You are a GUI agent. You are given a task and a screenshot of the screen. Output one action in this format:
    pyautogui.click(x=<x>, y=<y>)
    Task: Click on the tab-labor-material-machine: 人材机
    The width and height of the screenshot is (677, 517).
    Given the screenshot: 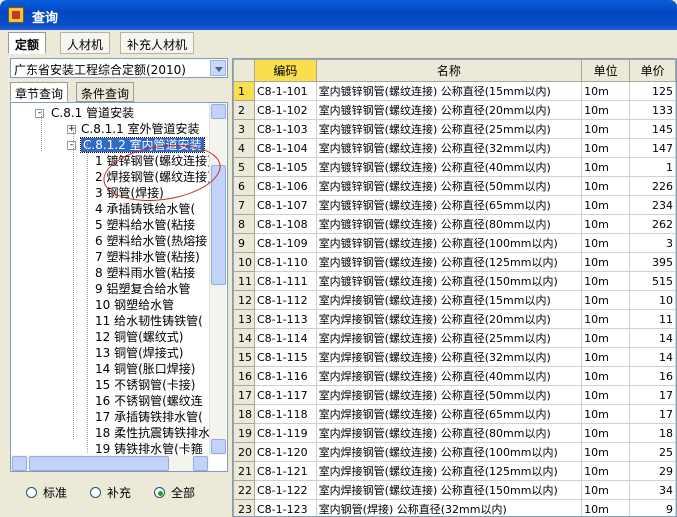 What is the action you would take?
    pyautogui.click(x=85, y=43)
    